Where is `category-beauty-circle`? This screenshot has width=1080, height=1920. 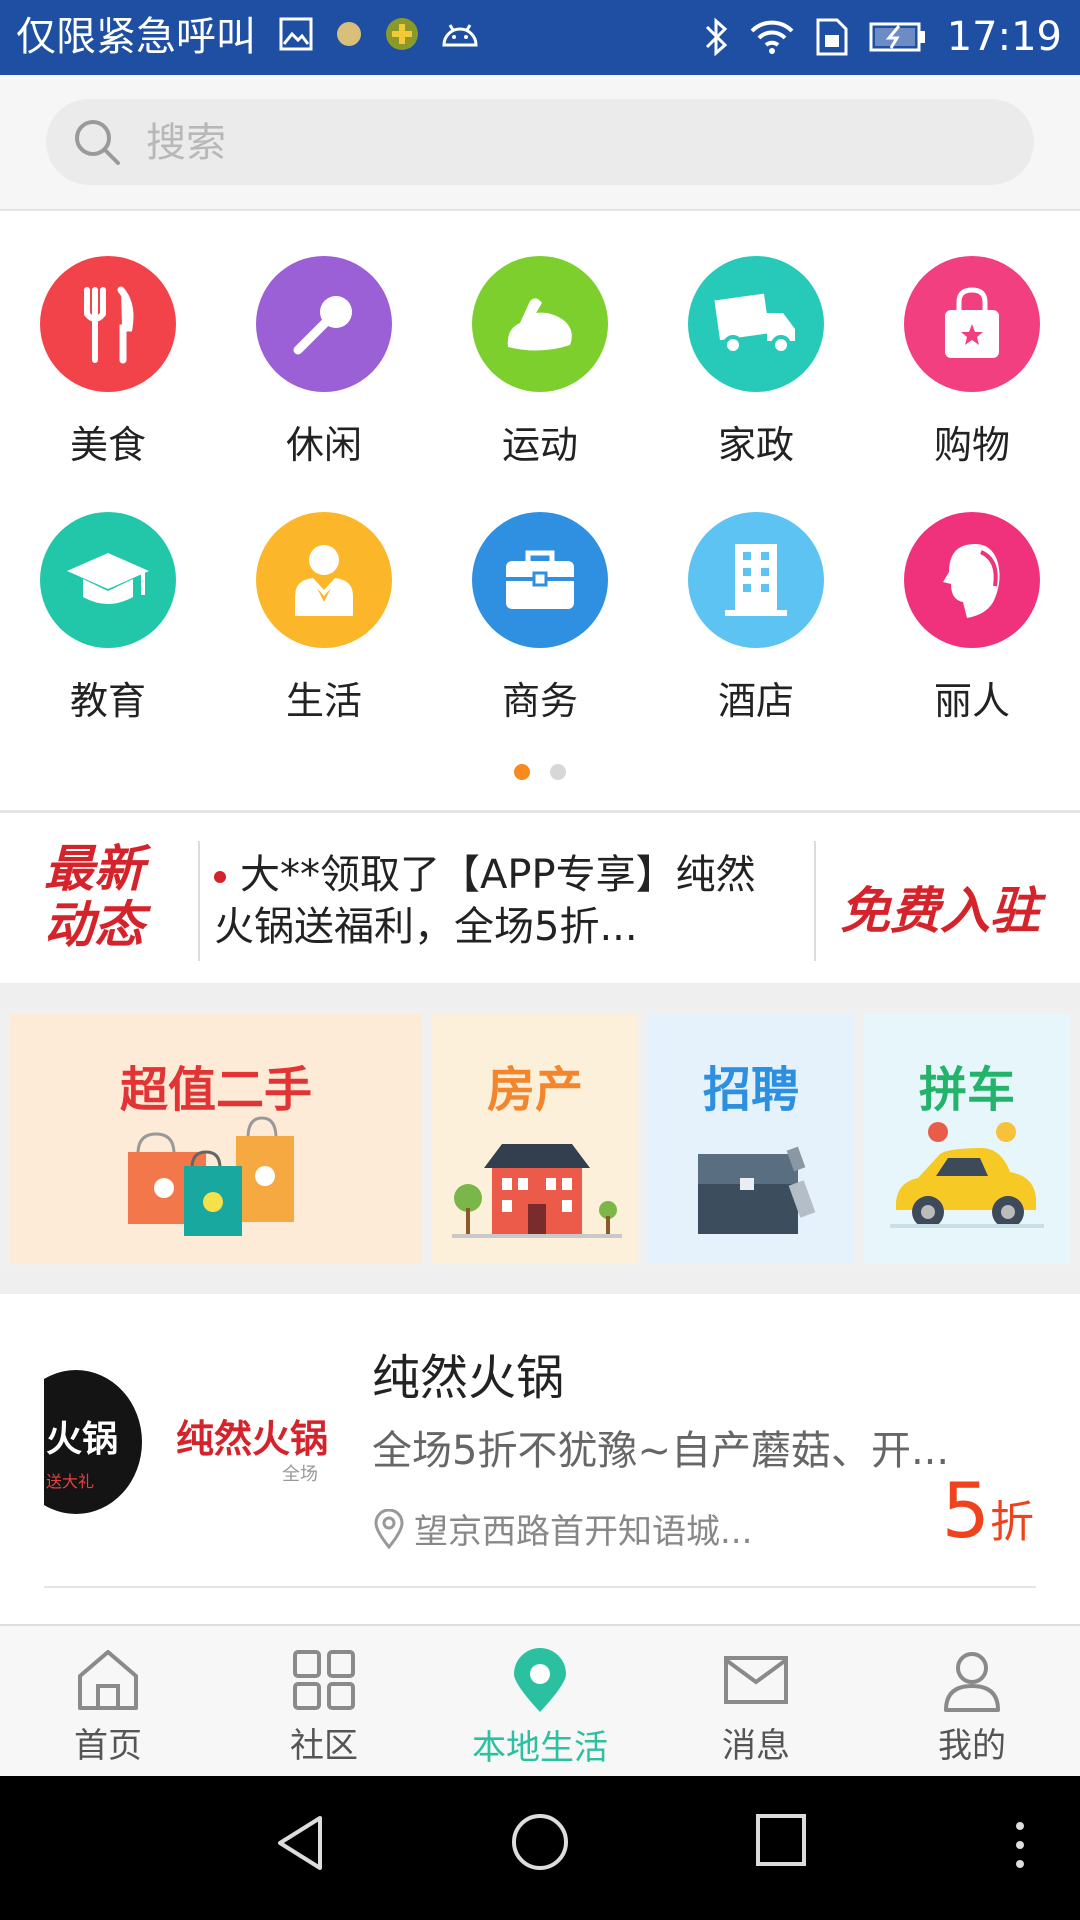
category-beauty-circle is located at coordinates (972, 580).